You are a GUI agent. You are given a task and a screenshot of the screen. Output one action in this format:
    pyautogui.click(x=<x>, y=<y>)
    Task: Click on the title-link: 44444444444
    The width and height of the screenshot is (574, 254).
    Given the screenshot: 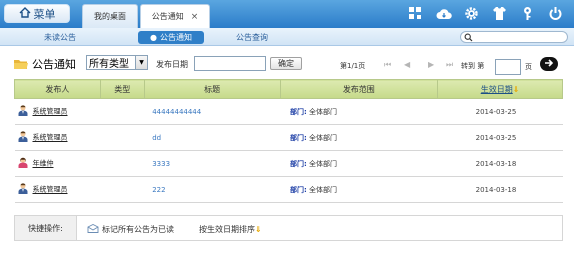 What is the action you would take?
    pyautogui.click(x=212, y=111)
    